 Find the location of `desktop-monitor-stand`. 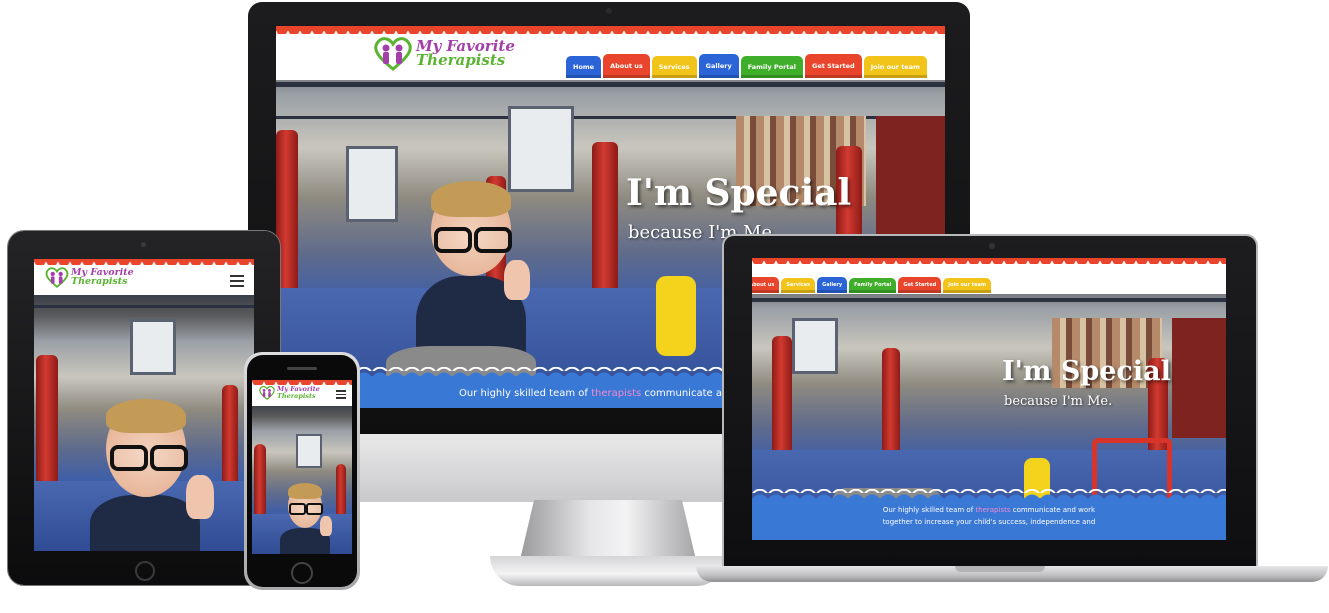

desktop-monitor-stand is located at coordinates (608, 530).